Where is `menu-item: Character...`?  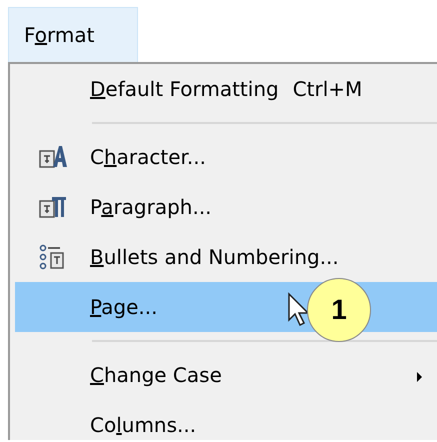
menu-item: Character... is located at coordinates (226, 157).